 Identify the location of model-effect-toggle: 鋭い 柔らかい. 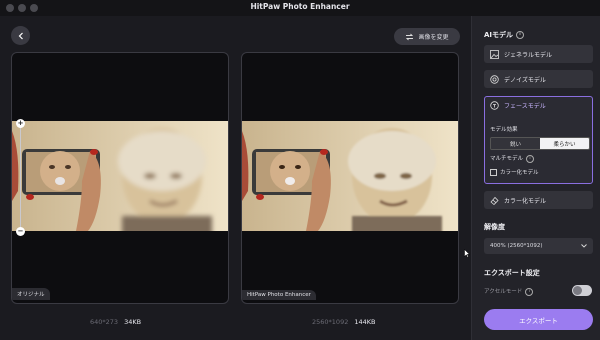
(540, 143).